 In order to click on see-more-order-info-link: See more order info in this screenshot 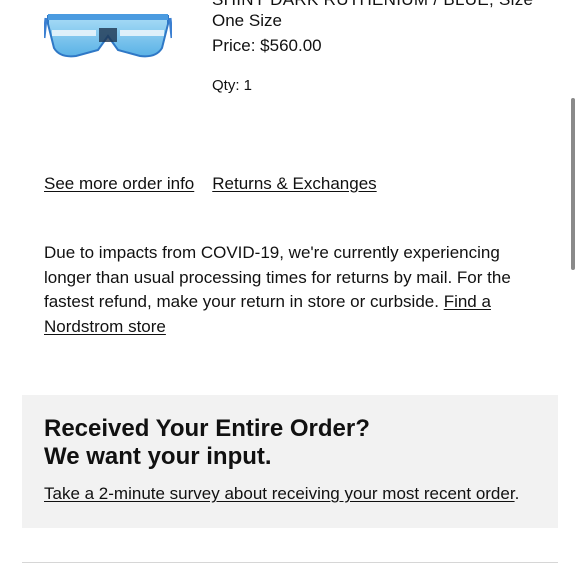, I will do `click(119, 183)`.